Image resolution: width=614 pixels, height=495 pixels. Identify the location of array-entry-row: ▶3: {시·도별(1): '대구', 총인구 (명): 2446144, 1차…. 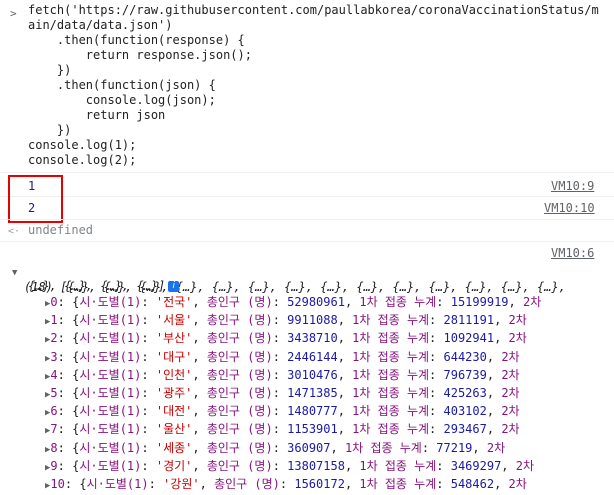
(282, 358).